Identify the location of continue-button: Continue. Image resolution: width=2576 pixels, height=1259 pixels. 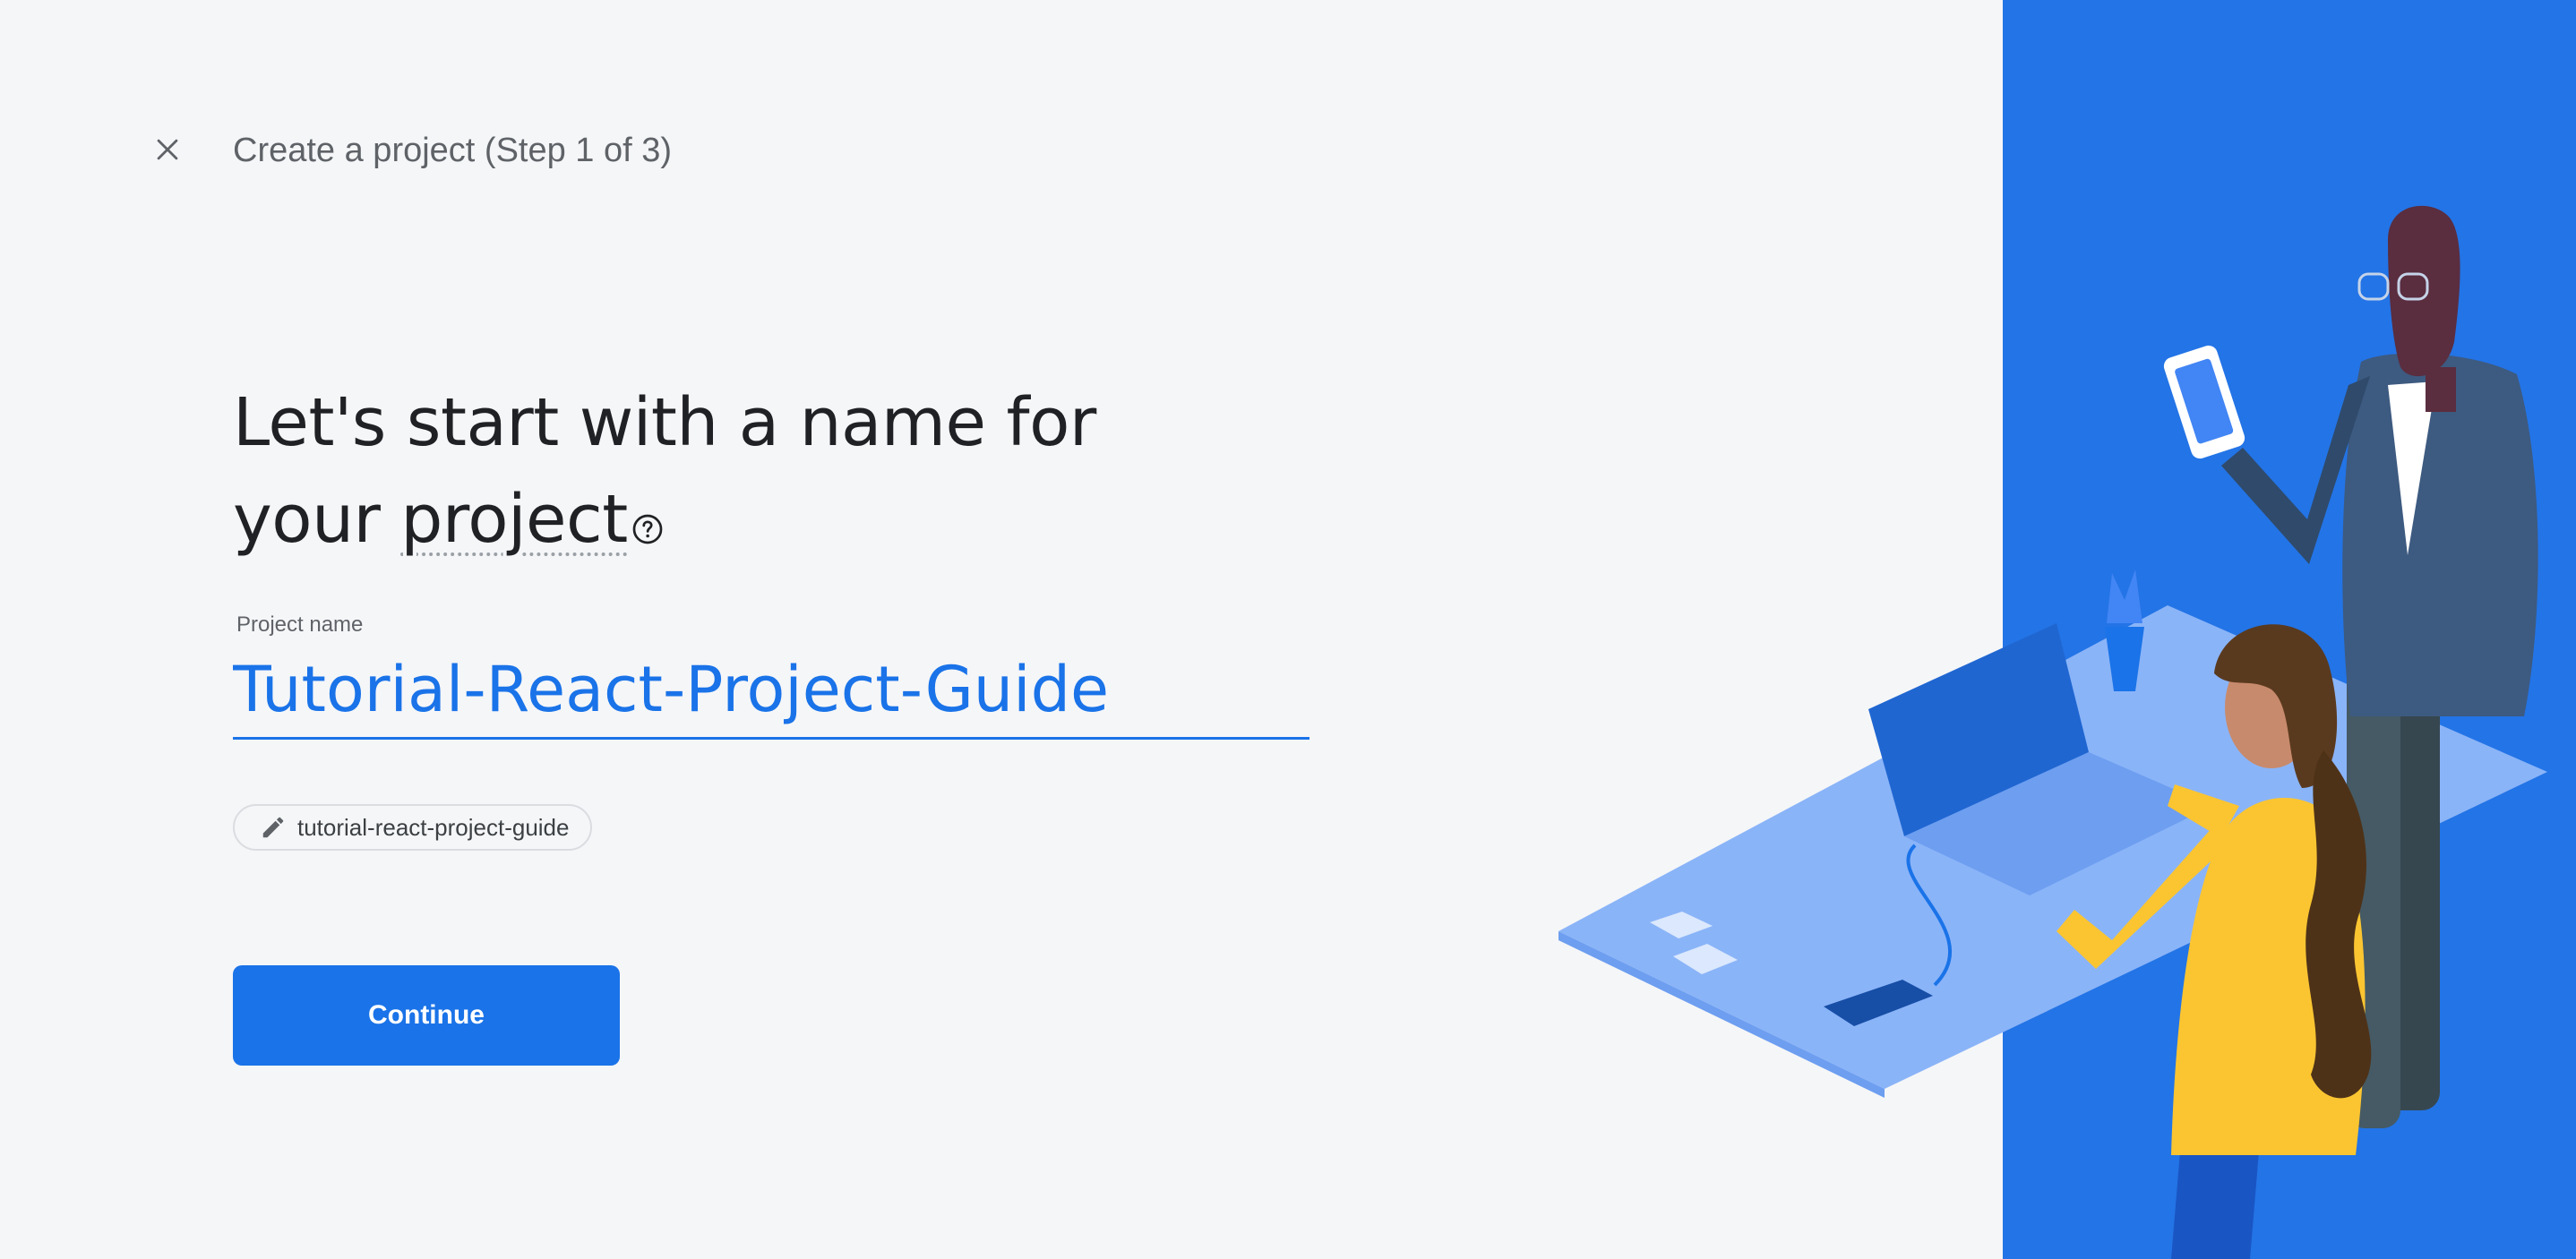
(426, 1016).